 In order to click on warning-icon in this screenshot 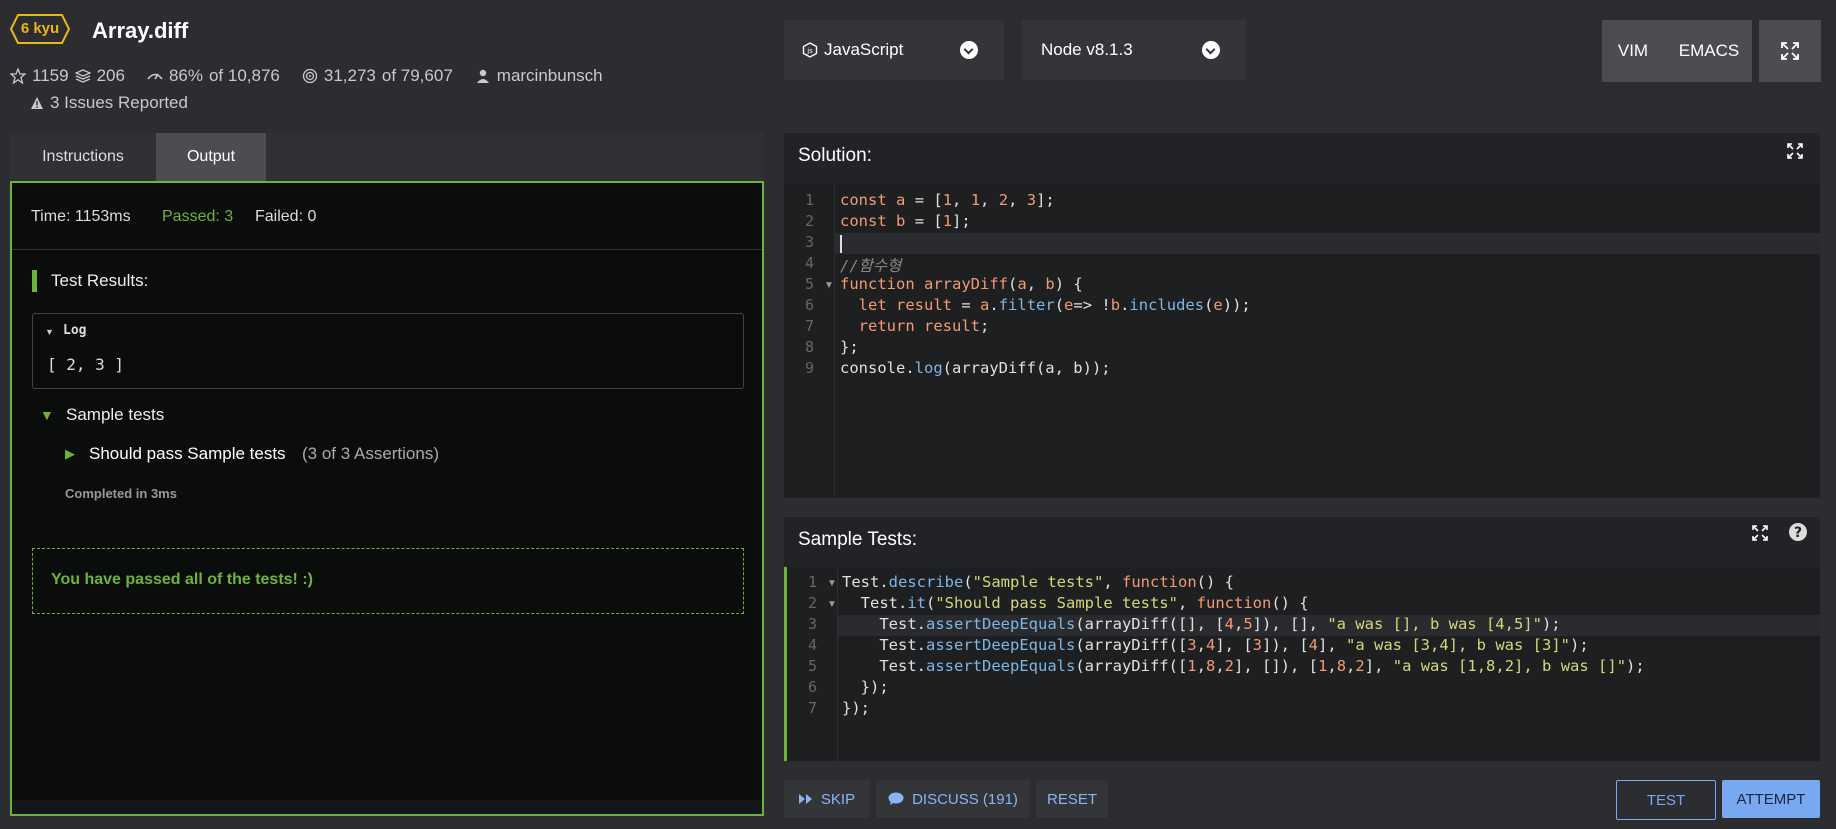, I will do `click(37, 103)`.